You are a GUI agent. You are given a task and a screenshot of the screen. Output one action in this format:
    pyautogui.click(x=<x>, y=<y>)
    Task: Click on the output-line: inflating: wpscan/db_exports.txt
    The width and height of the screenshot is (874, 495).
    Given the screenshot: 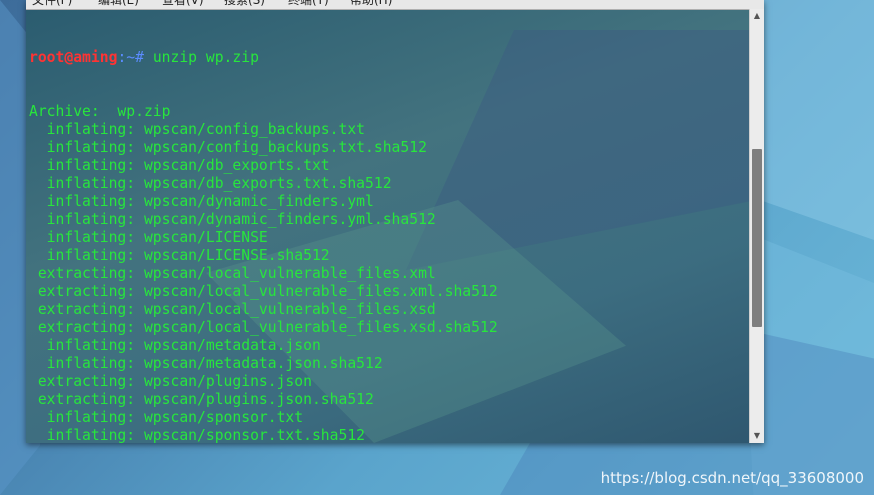 What is the action you would take?
    pyautogui.click(x=179, y=165)
    